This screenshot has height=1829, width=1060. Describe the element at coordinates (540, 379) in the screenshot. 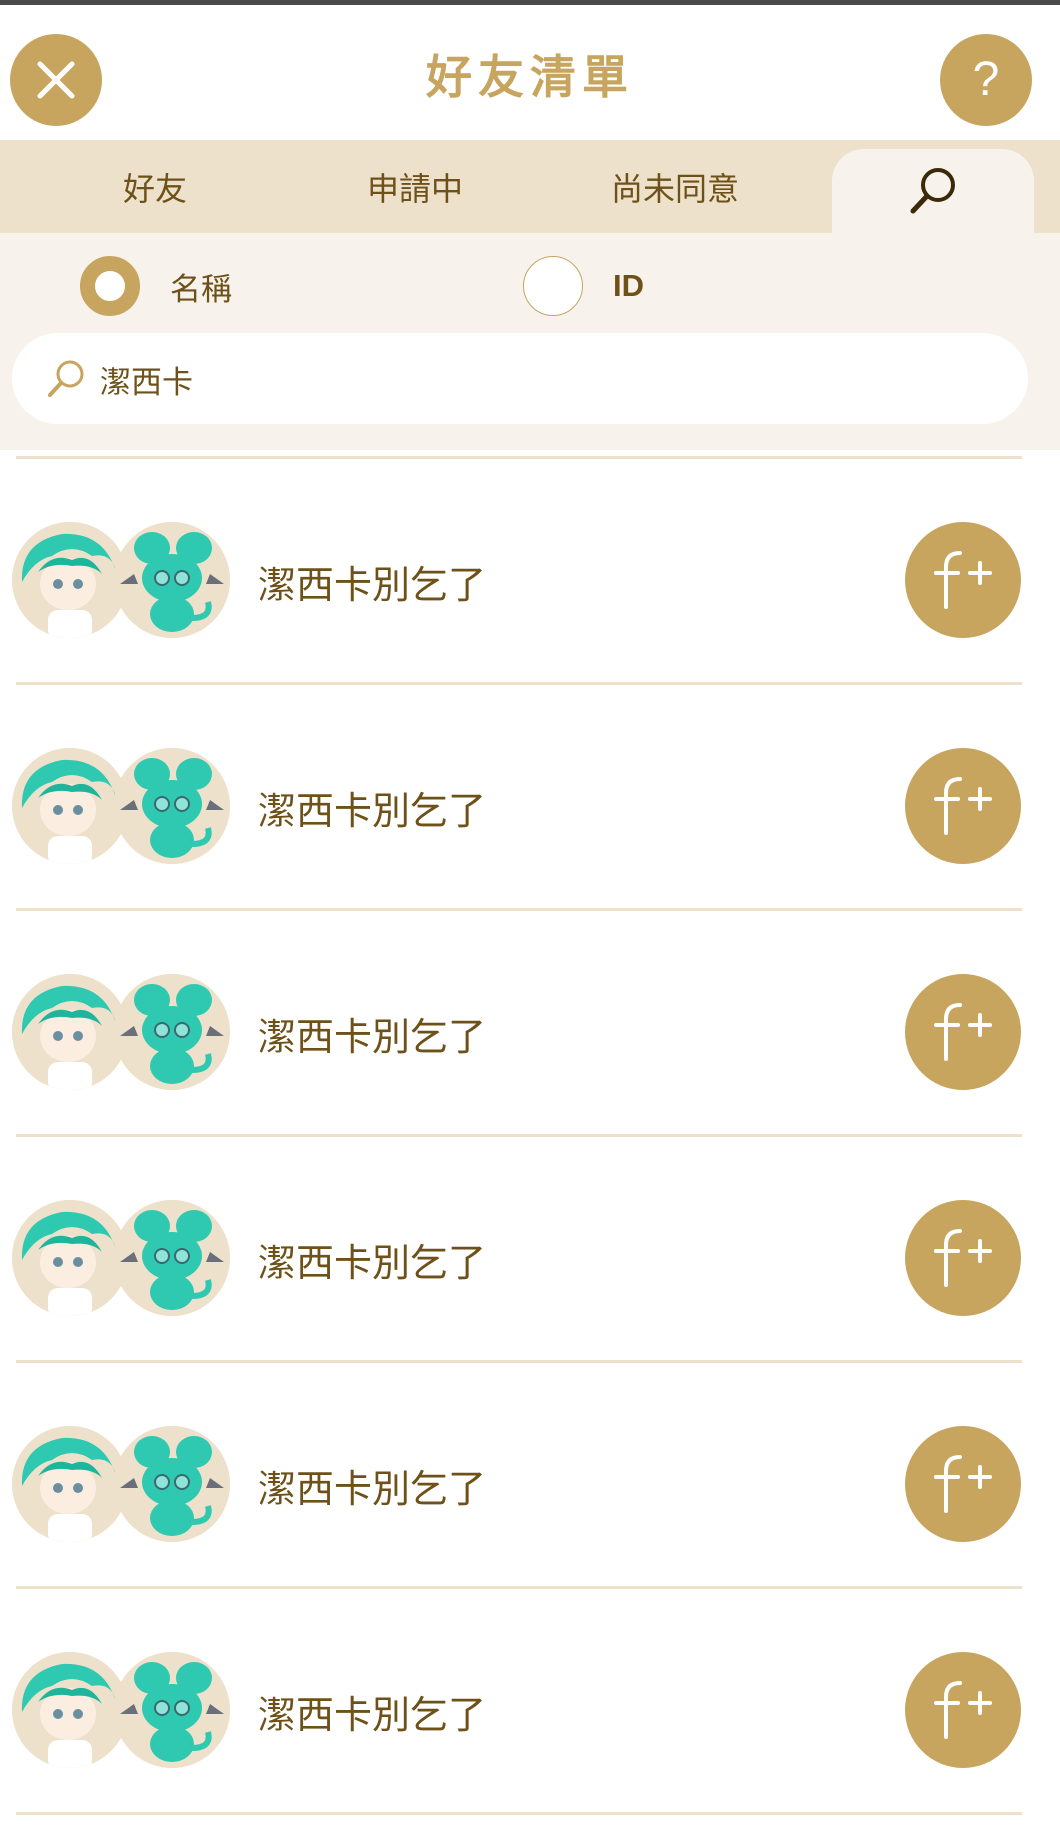

I see `search-input` at that location.